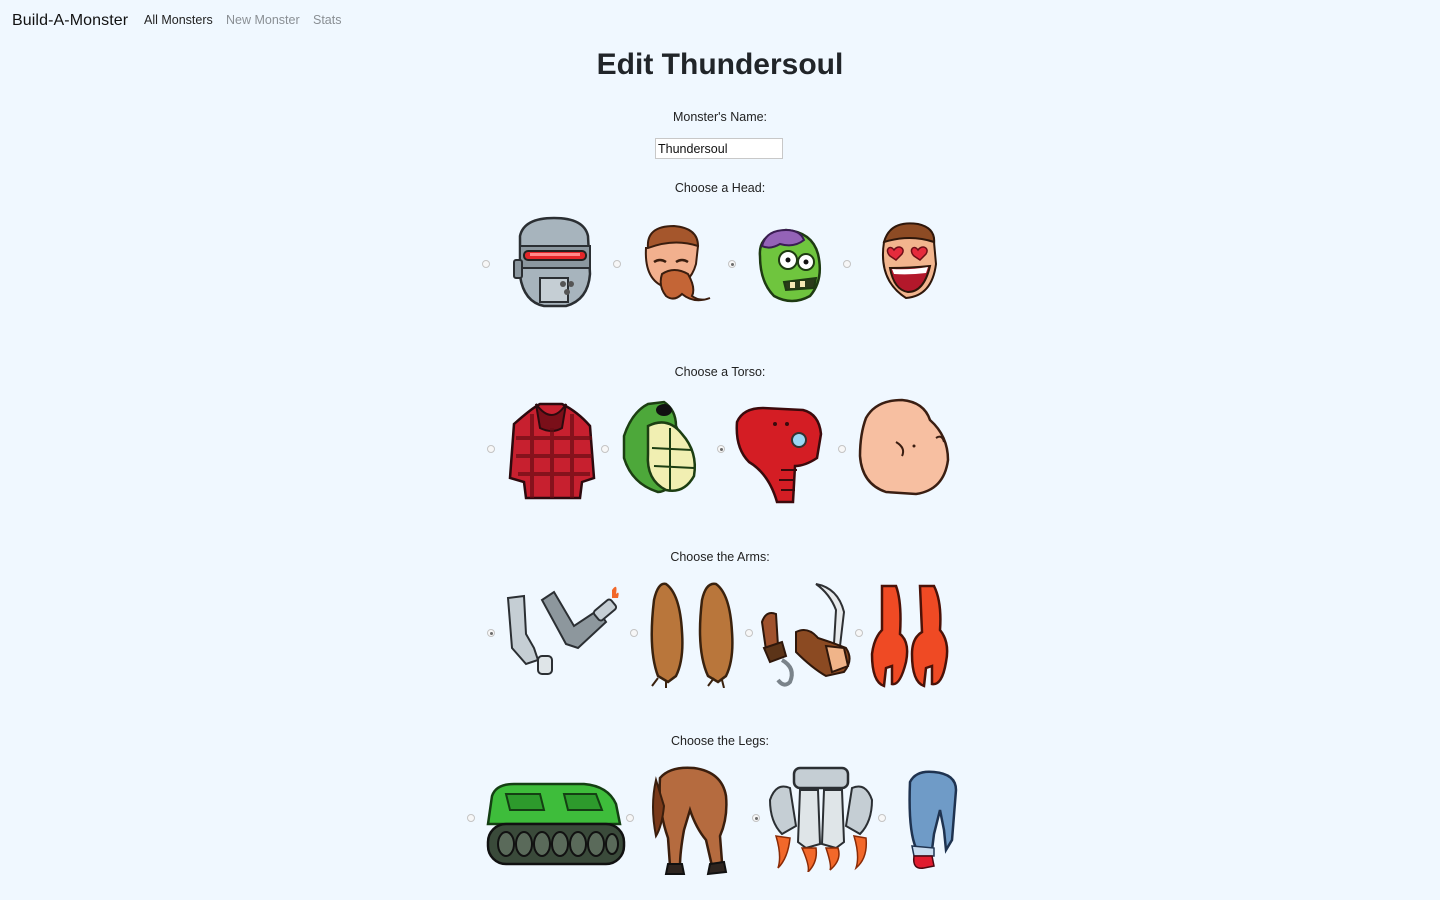  What do you see at coordinates (756, 818) in the screenshot?
I see `legs-option-3-radio` at bounding box center [756, 818].